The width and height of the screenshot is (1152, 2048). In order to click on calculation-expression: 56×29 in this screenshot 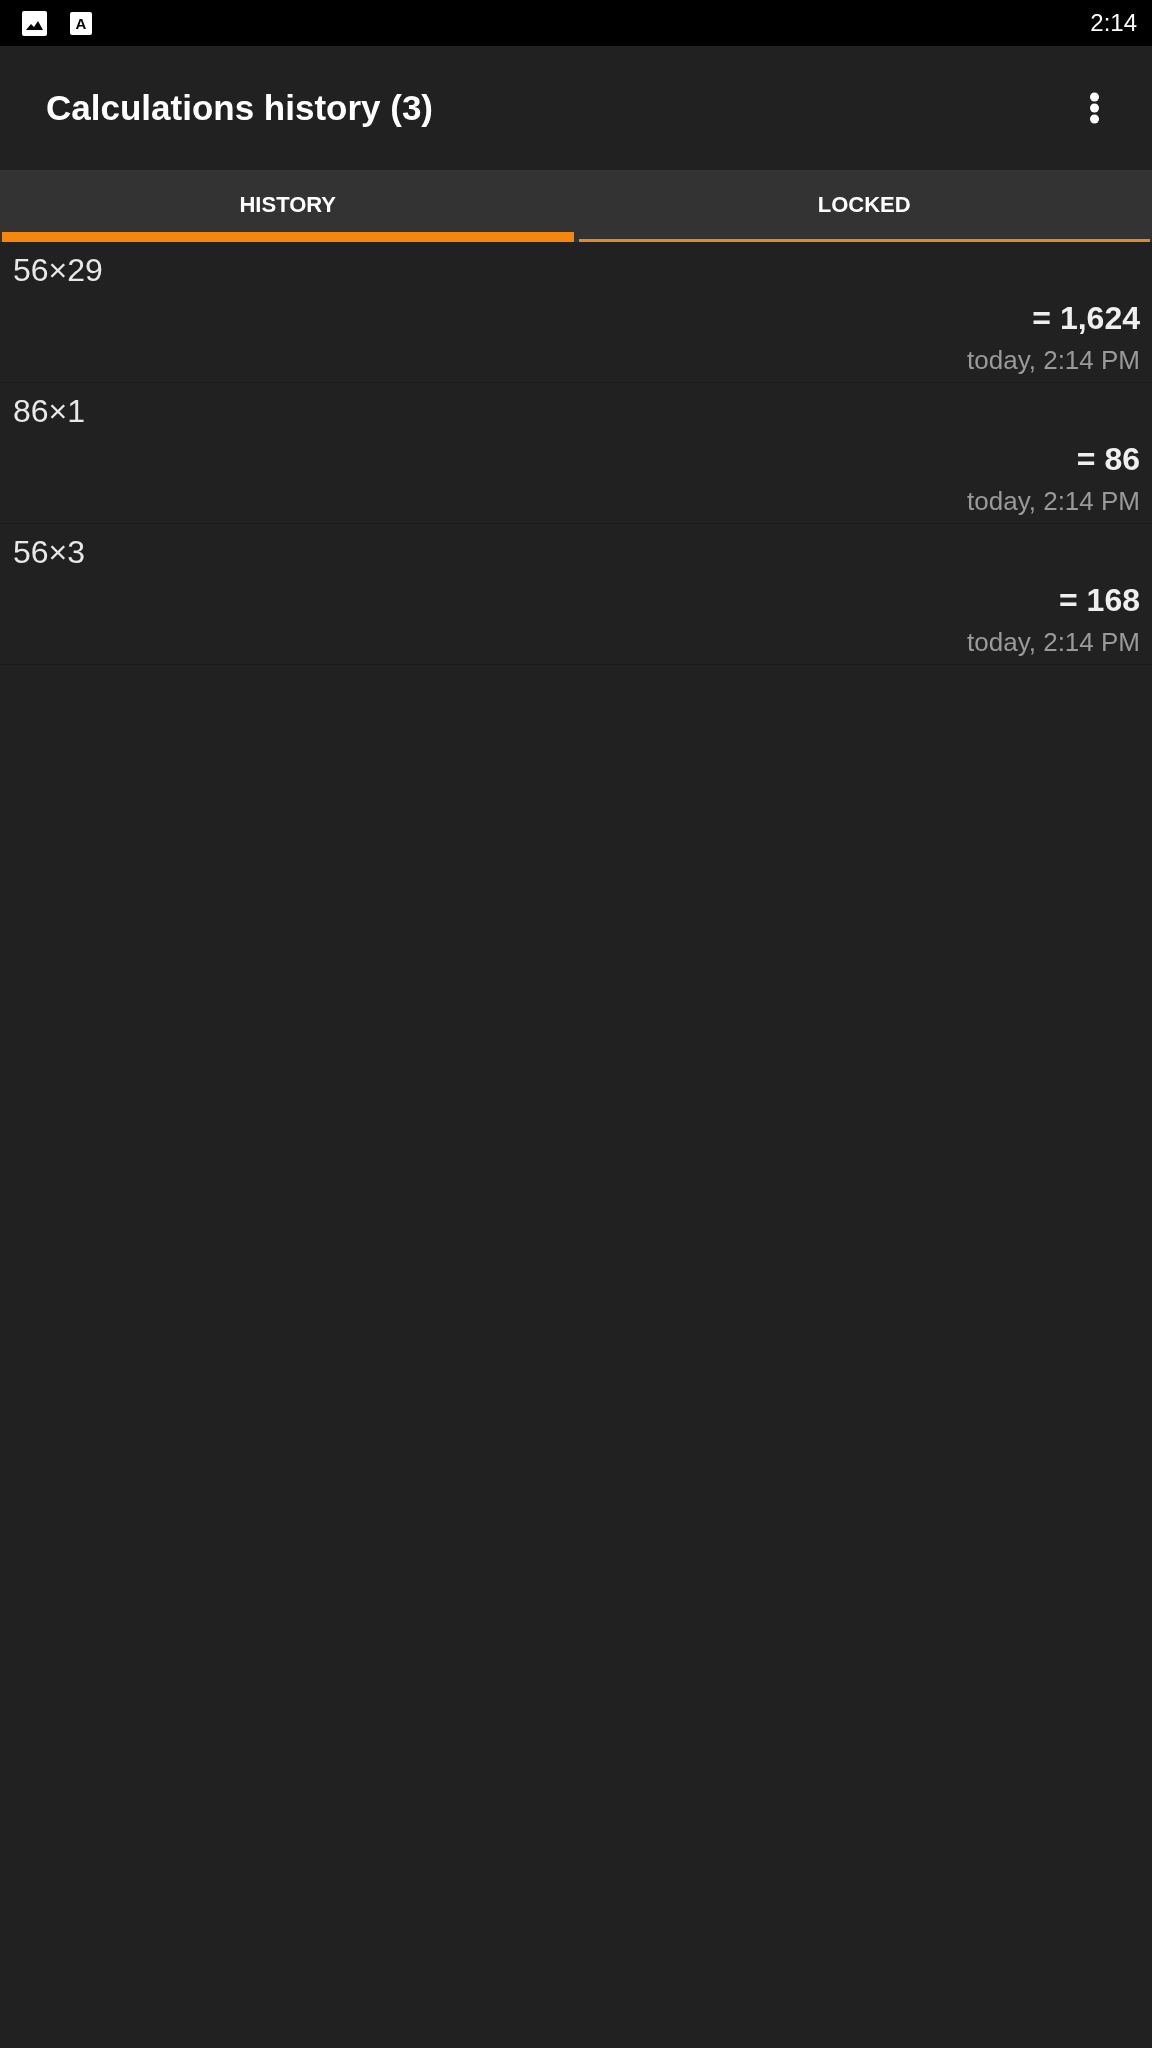, I will do `click(58, 270)`.